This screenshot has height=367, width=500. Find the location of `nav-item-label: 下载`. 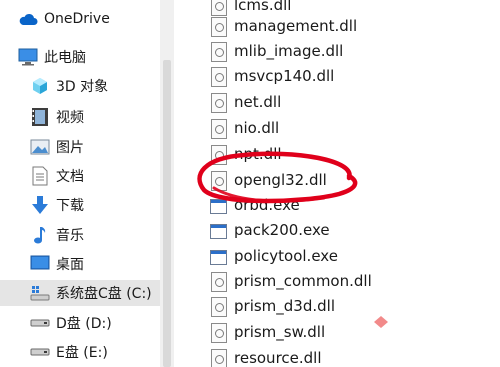

nav-item-label: 下载 is located at coordinates (70, 206).